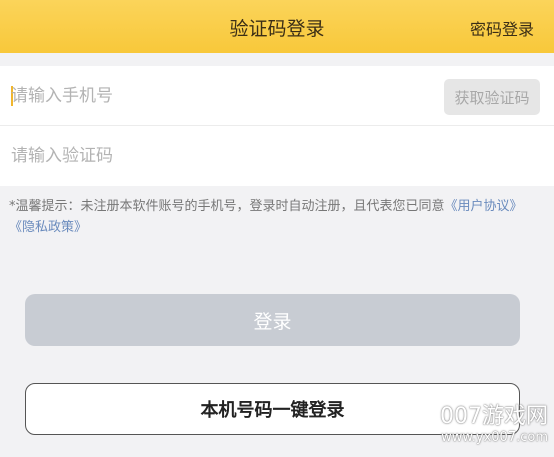 Image resolution: width=554 pixels, height=457 pixels. Describe the element at coordinates (48, 227) in the screenshot. I see `privacy-policy-link: 《隐私政策》` at that location.